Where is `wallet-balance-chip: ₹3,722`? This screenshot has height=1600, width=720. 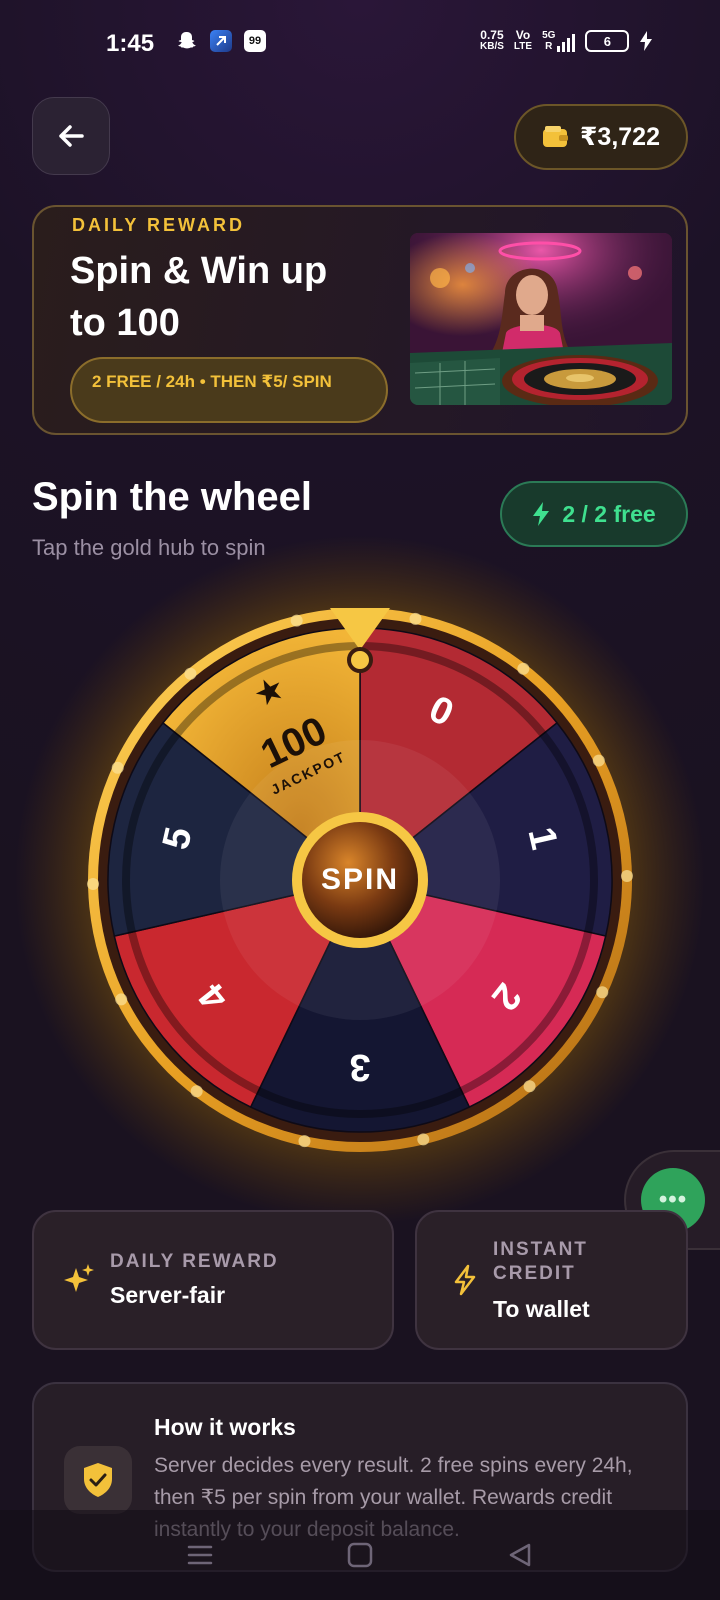
wallet-balance-chip: ₹3,722 is located at coordinates (601, 137).